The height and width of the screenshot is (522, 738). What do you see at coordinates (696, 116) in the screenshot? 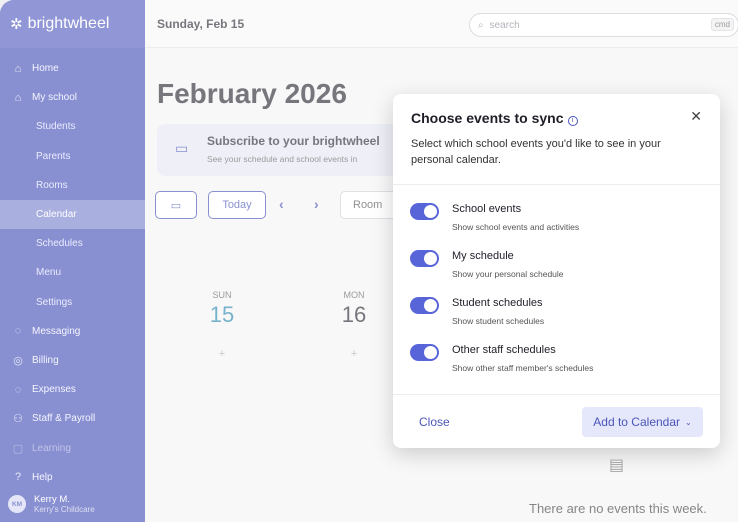
I see `close-icon: ✕` at bounding box center [696, 116].